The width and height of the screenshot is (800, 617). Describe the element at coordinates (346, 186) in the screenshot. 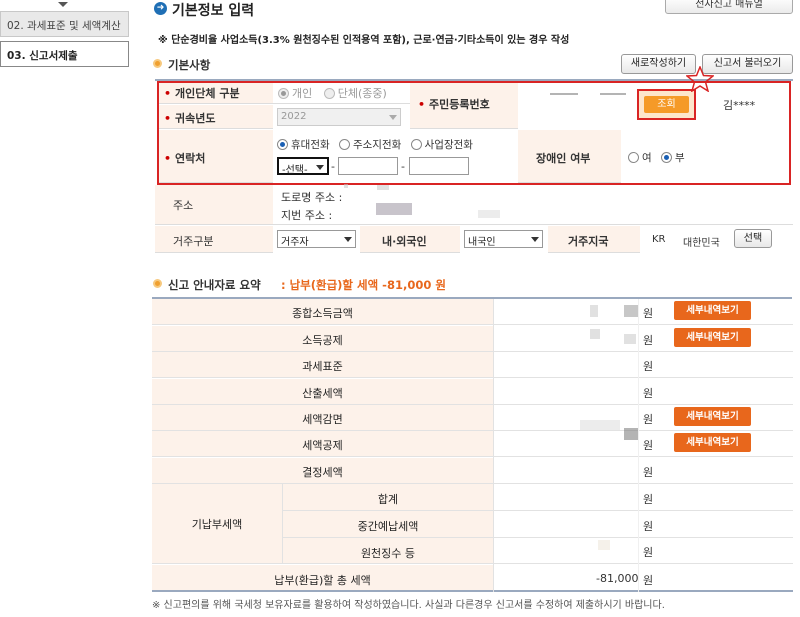

I see `masked-road-address` at that location.